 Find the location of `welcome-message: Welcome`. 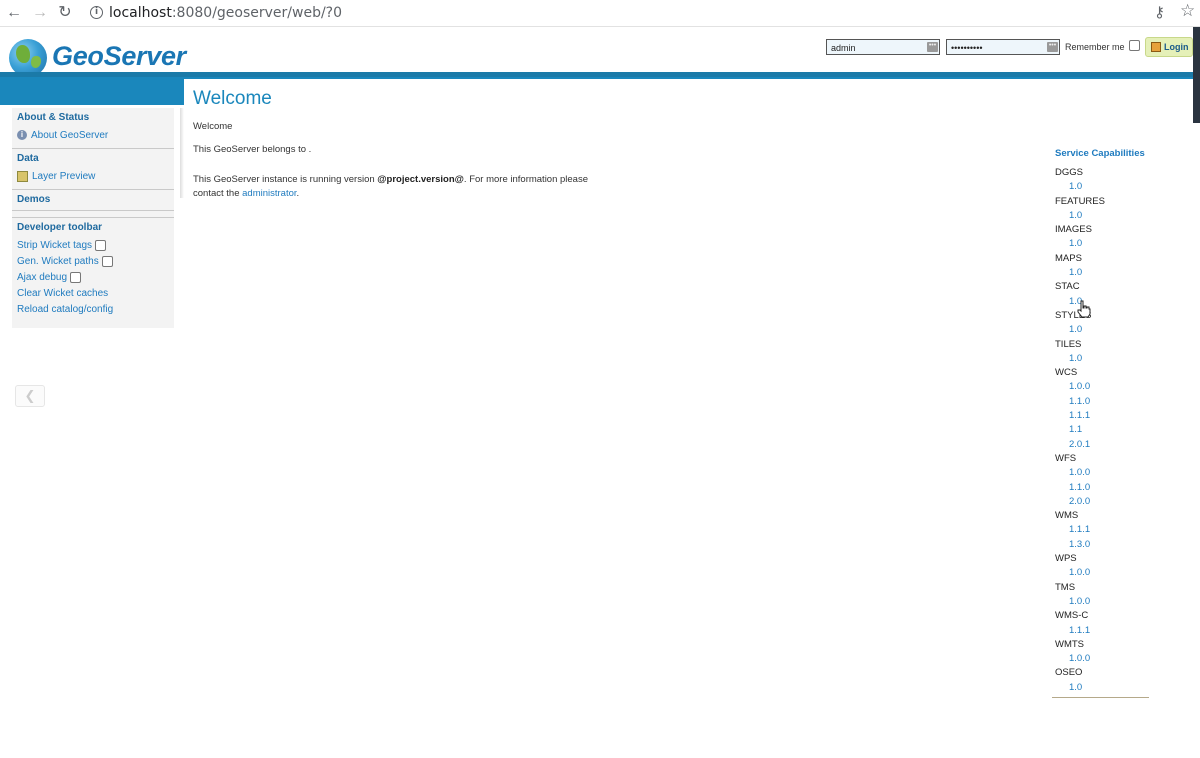

welcome-message: Welcome is located at coordinates (213, 126).